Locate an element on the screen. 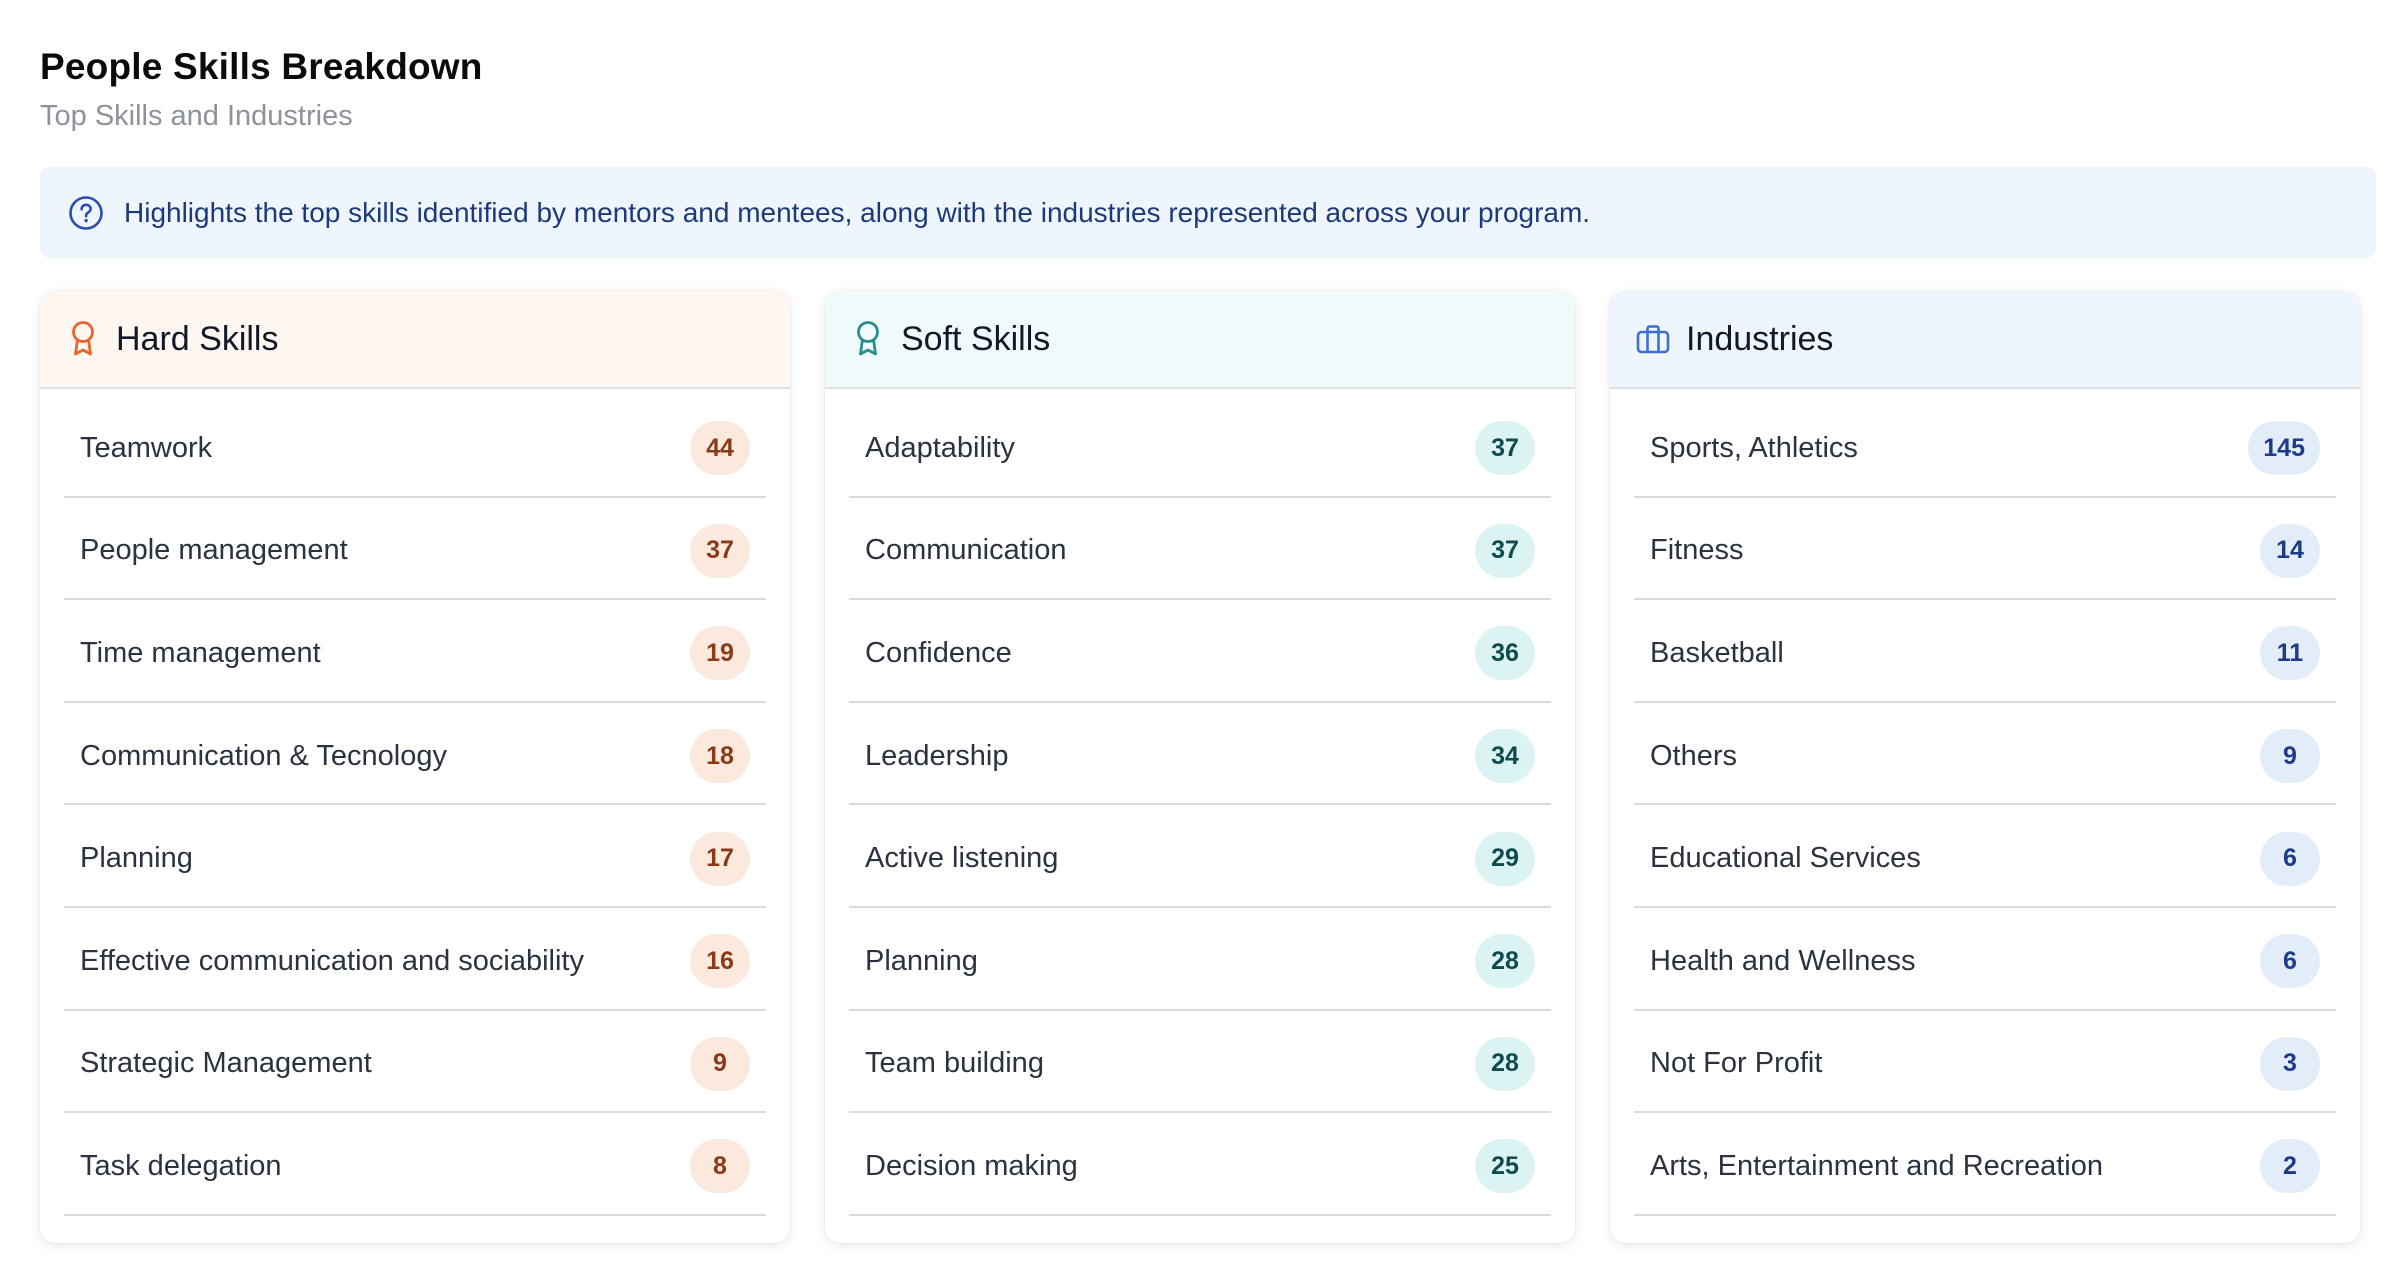 This screenshot has width=2400, height=1280. list-item: Arts, Entertainment and Recreation 2 is located at coordinates (1985, 1164).